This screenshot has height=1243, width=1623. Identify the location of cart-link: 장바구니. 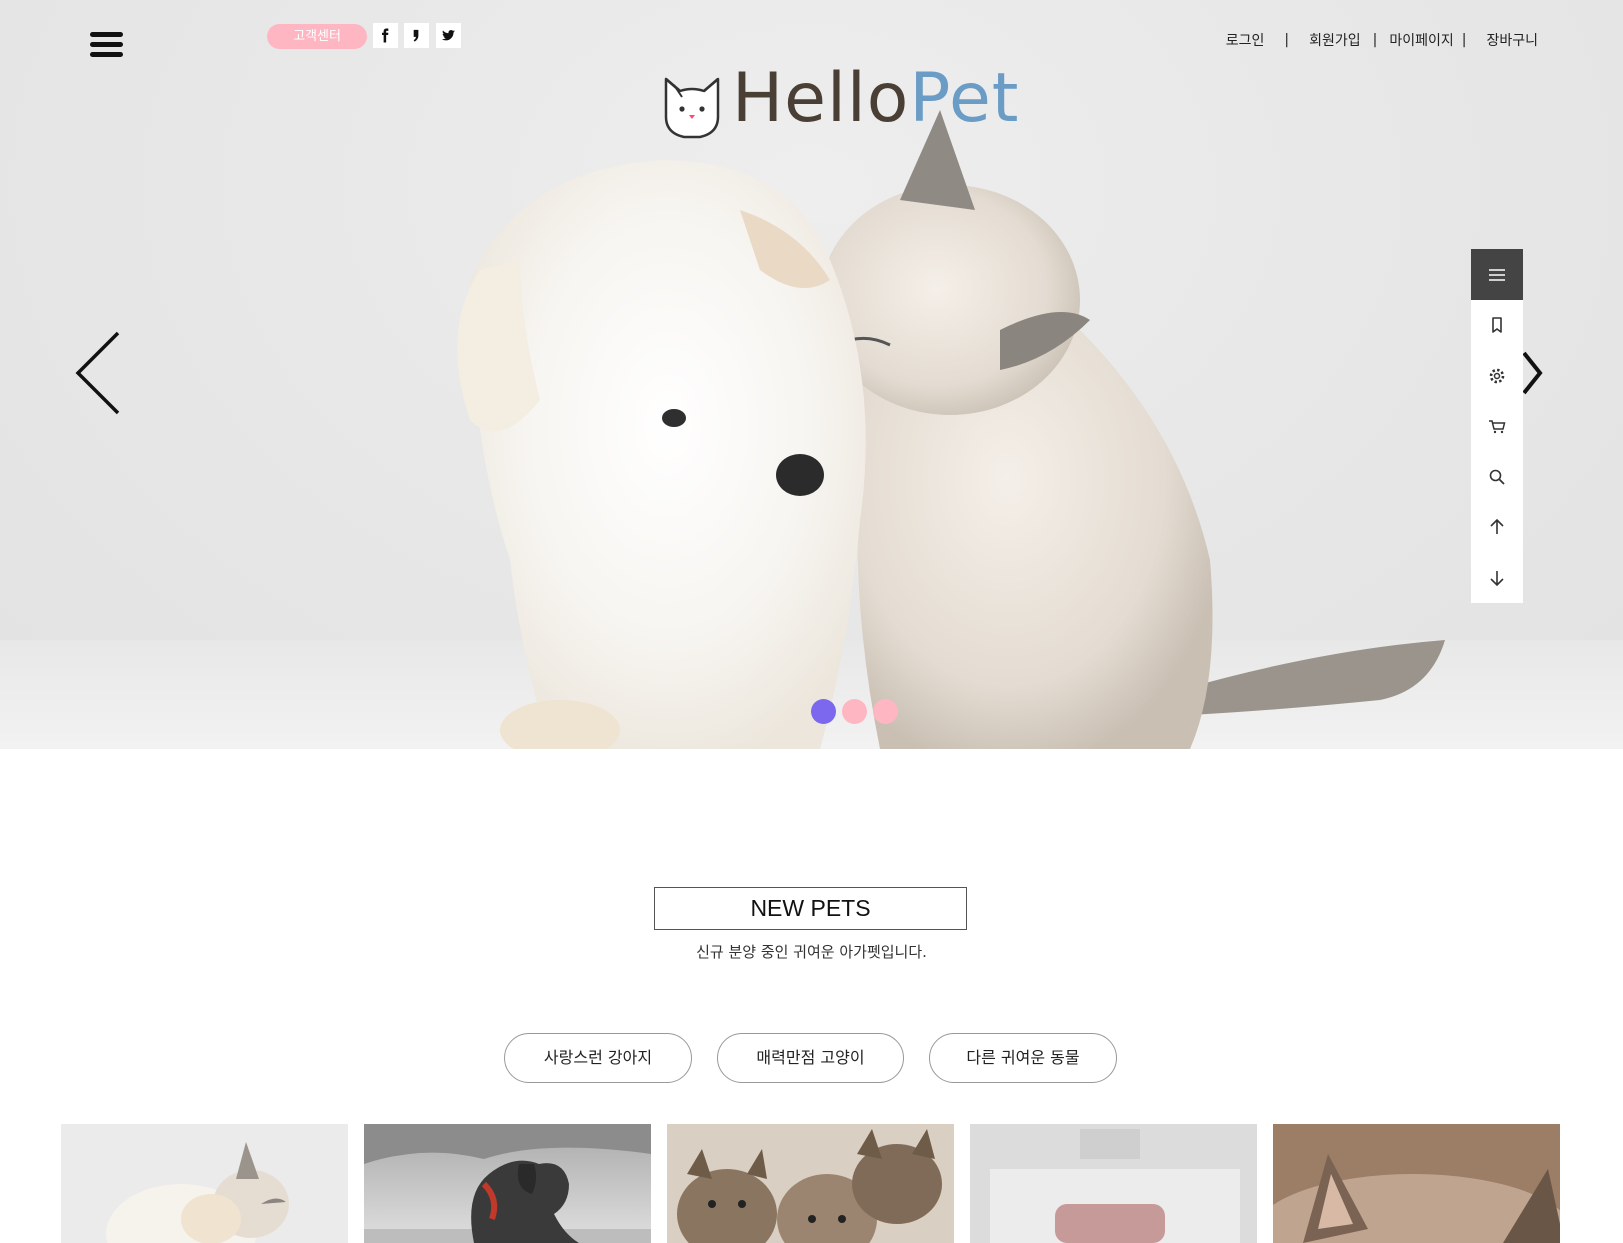
(1512, 40).